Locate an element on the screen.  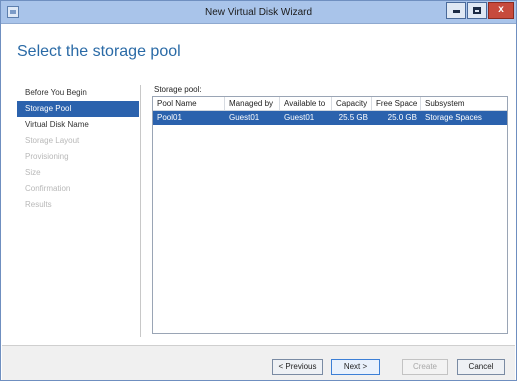
nav-divider is located at coordinates (140, 211).